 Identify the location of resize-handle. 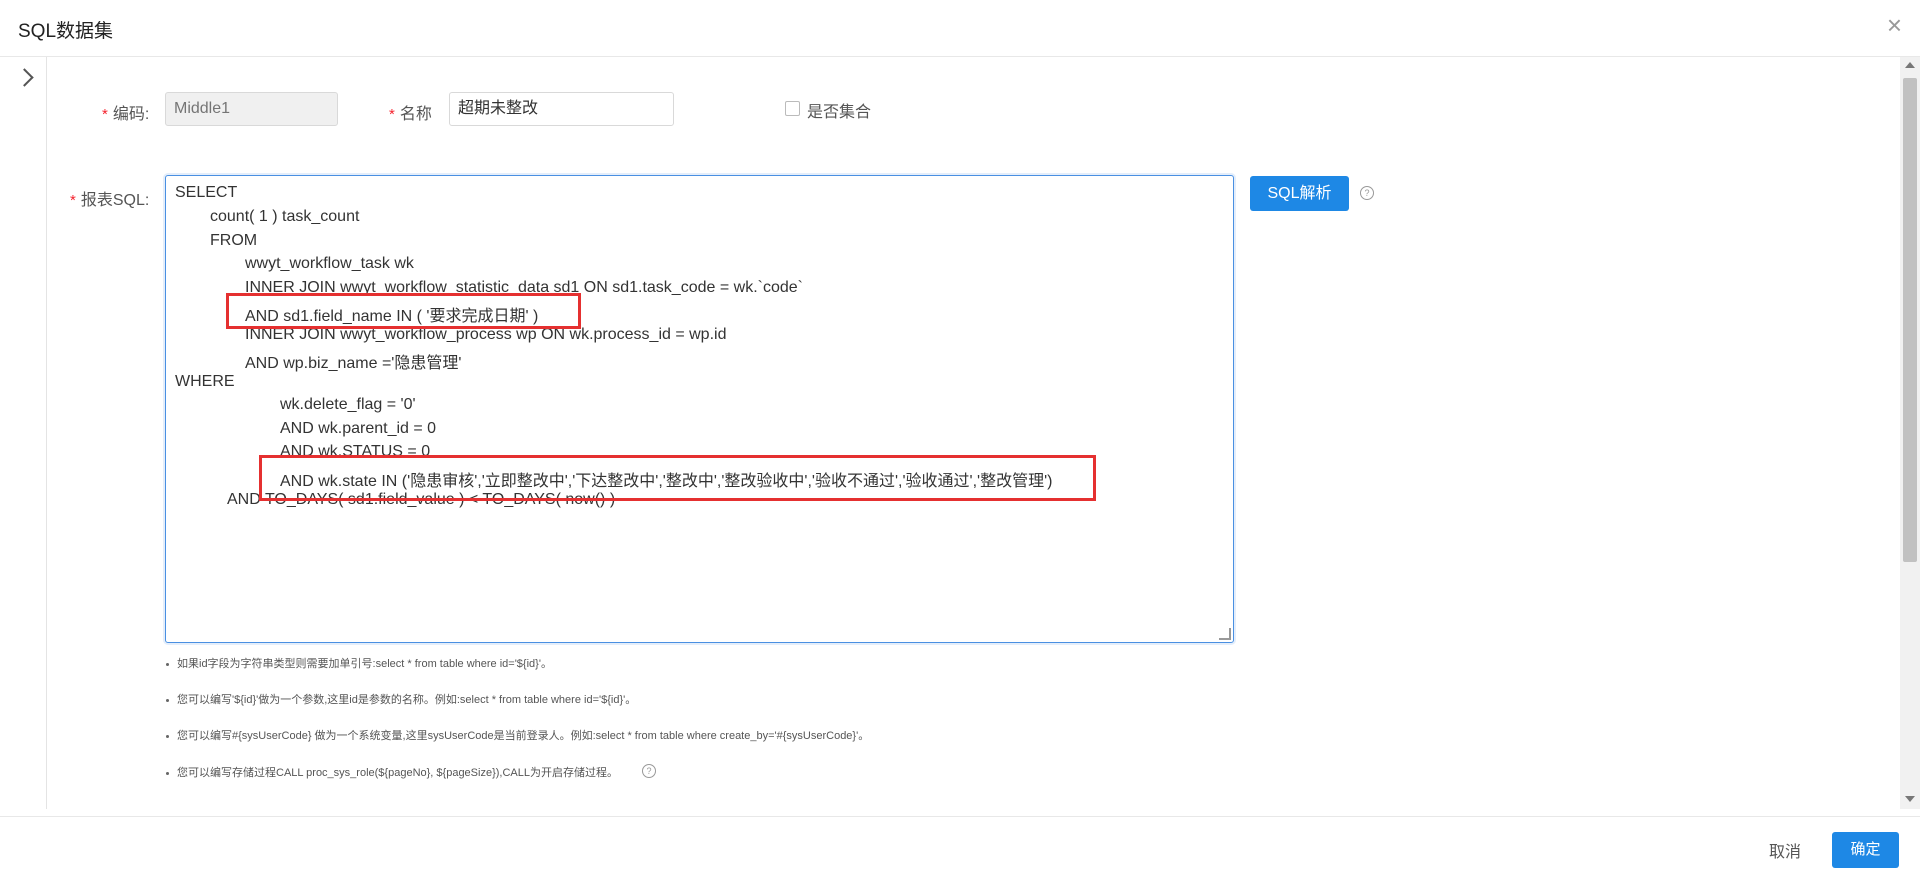
(1225, 634).